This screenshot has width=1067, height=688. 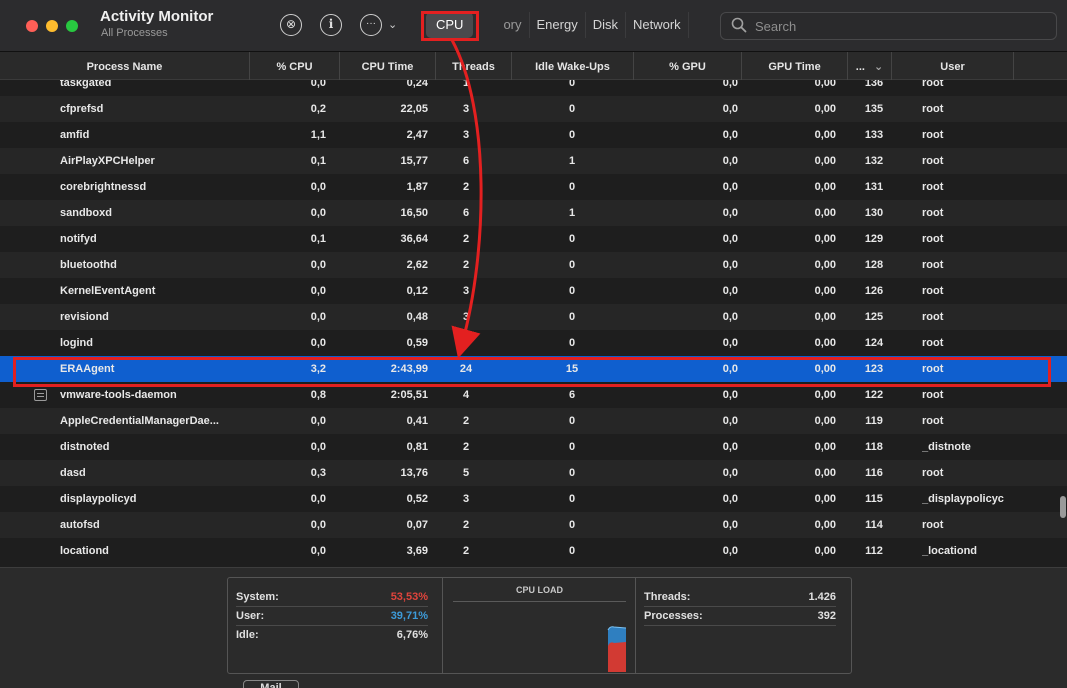 I want to click on col-threads: Threads, so click(x=474, y=66).